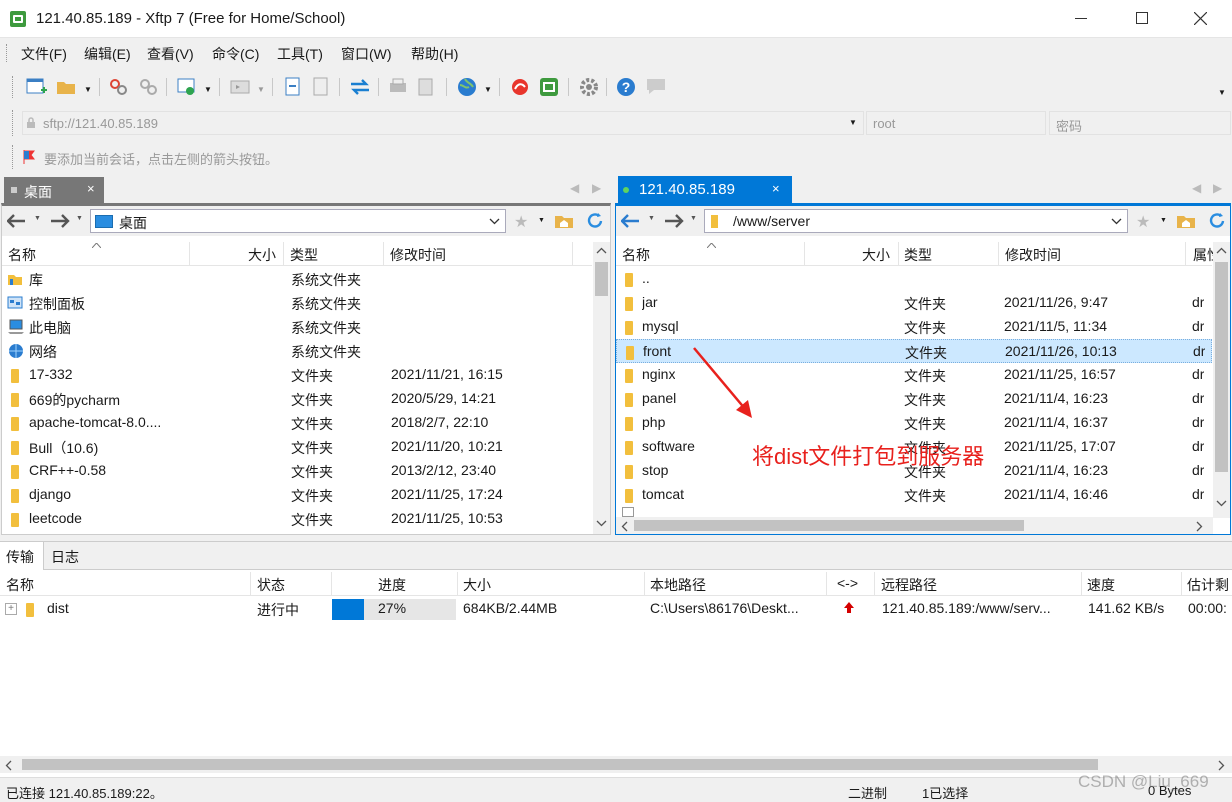 The width and height of the screenshot is (1232, 802). Describe the element at coordinates (271, 585) in the screenshot. I see `col-status: 状态` at that location.